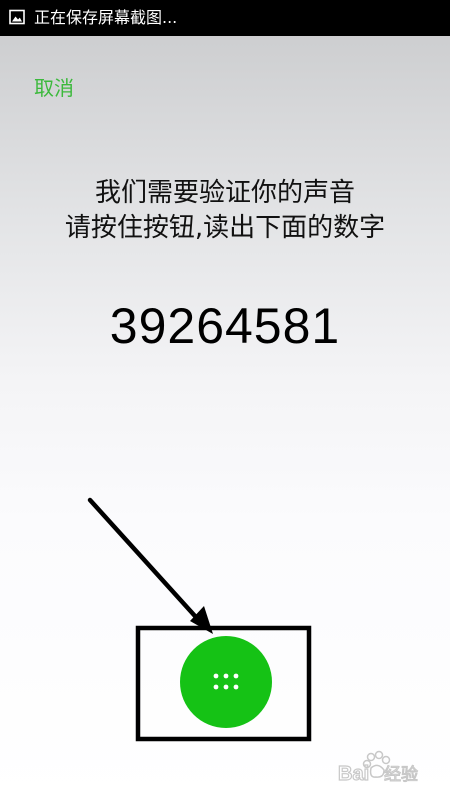  Describe the element at coordinates (224, 193) in the screenshot. I see `instruction-line-1: 我们需要验证你的声音` at that location.